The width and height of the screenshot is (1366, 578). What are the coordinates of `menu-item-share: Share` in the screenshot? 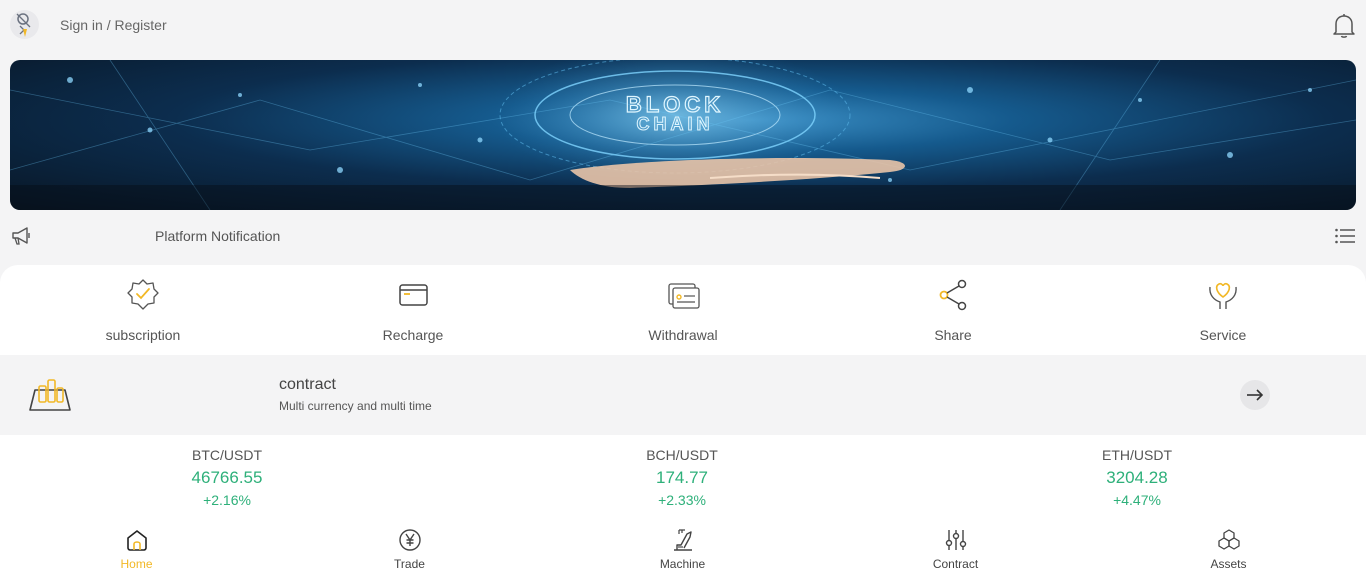 It's located at (953, 310).